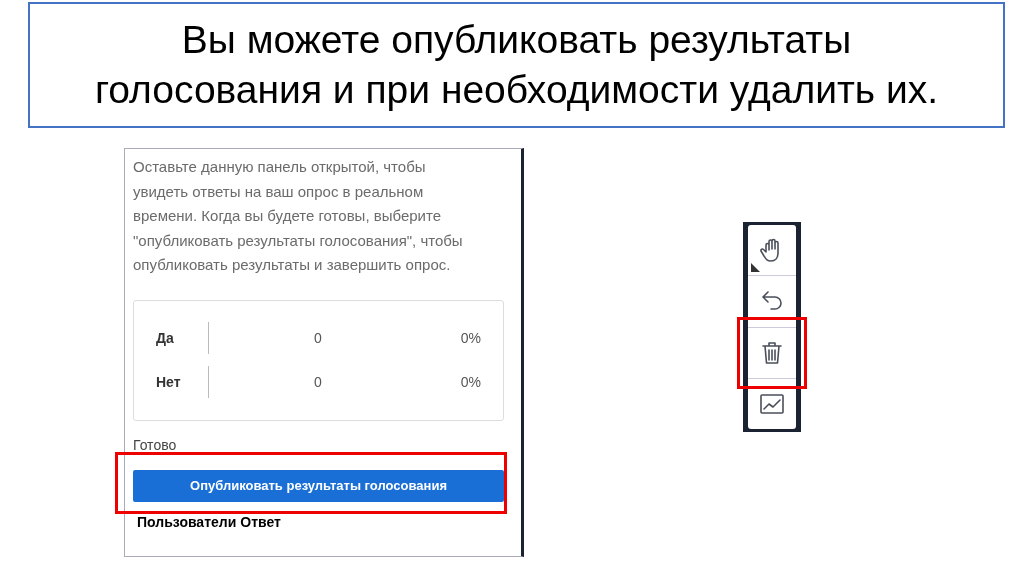 The width and height of the screenshot is (1034, 577). What do you see at coordinates (169, 382) in the screenshot?
I see `answer-label: Нет` at bounding box center [169, 382].